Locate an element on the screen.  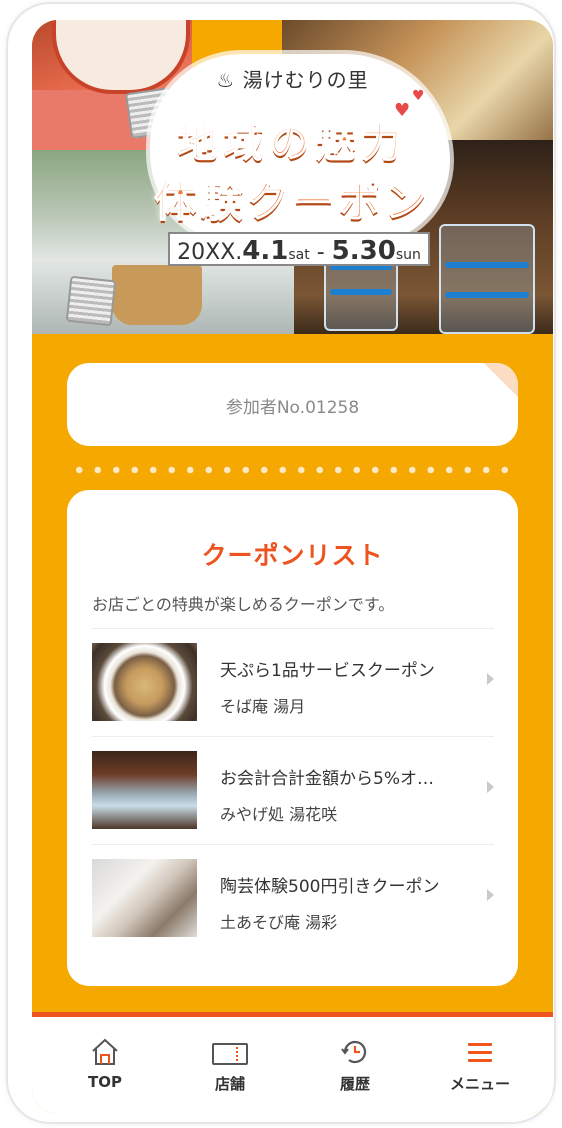
coupon-name: 陶芸体験500円引きクーポン is located at coordinates (330, 887).